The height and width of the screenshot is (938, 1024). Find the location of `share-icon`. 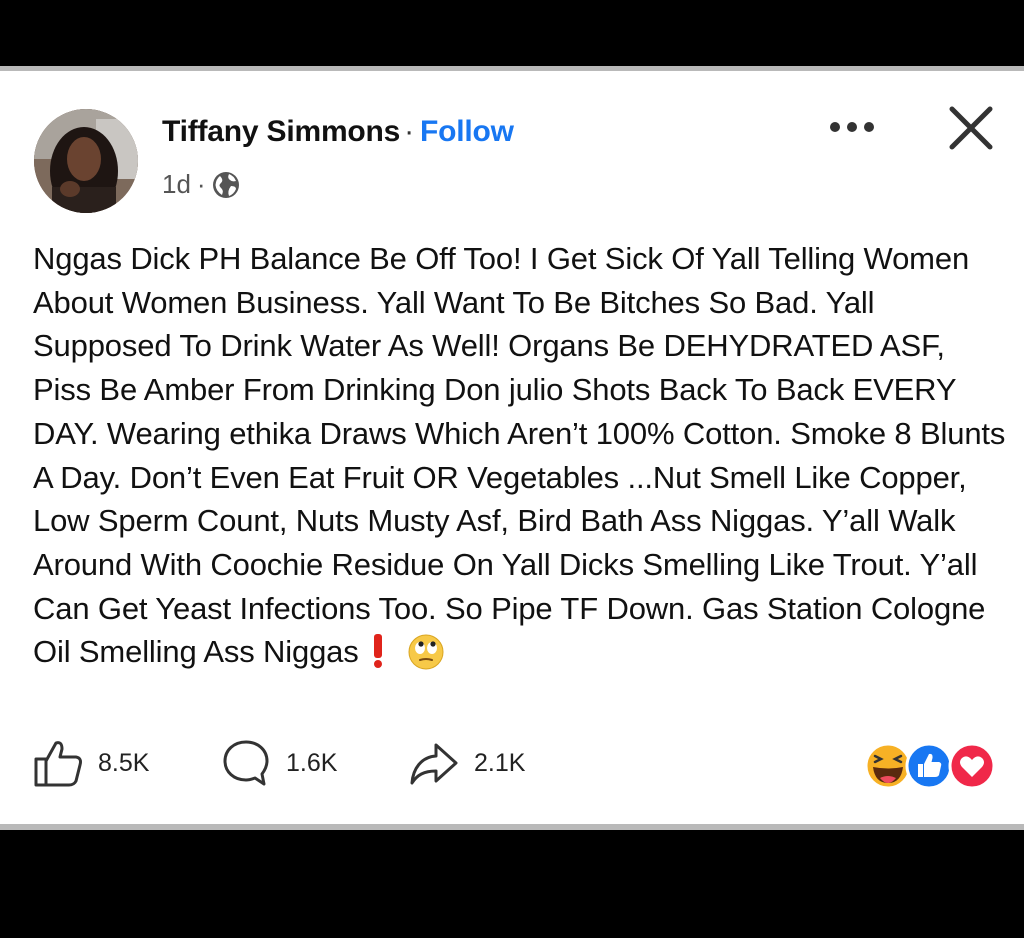

share-icon is located at coordinates (434, 764).